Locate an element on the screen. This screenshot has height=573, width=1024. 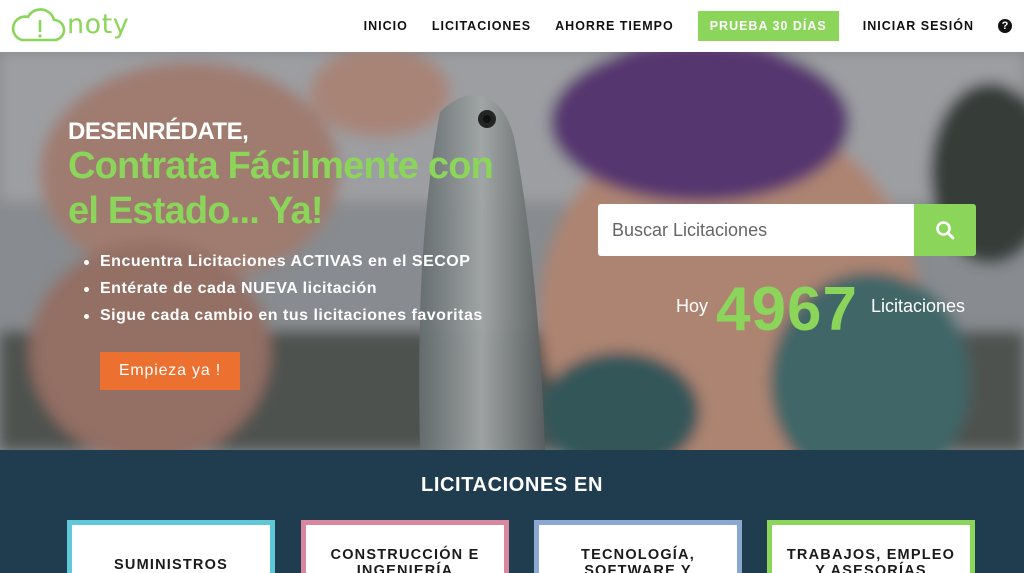
question-circle-icon: ? is located at coordinates (1005, 26).